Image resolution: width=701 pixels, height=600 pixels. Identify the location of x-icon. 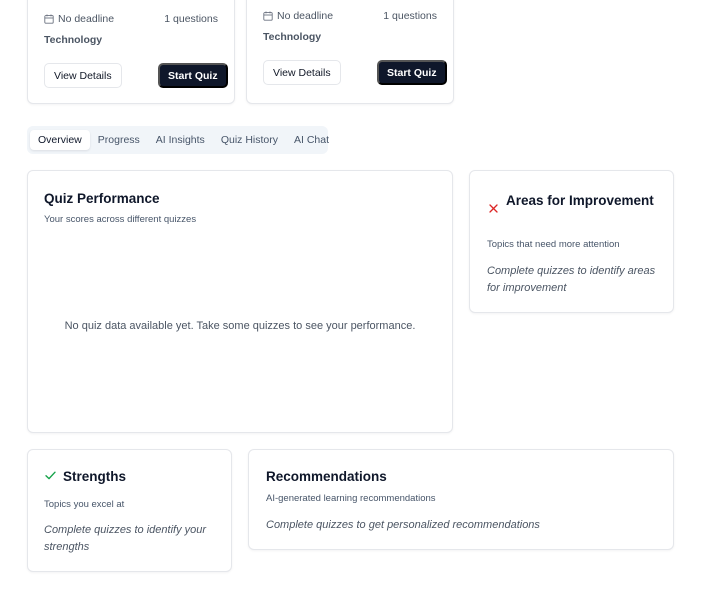
(493, 208).